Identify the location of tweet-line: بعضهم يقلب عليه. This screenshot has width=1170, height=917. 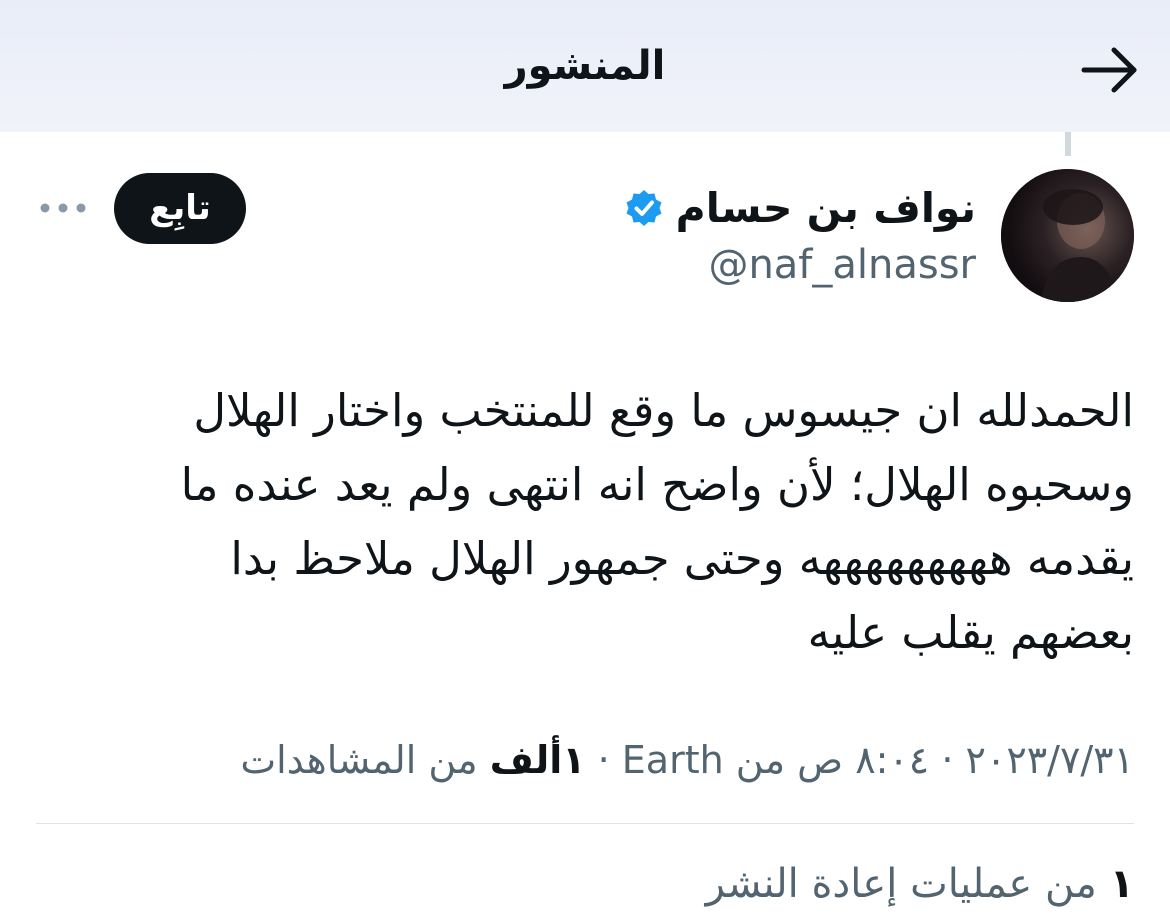
(970, 632).